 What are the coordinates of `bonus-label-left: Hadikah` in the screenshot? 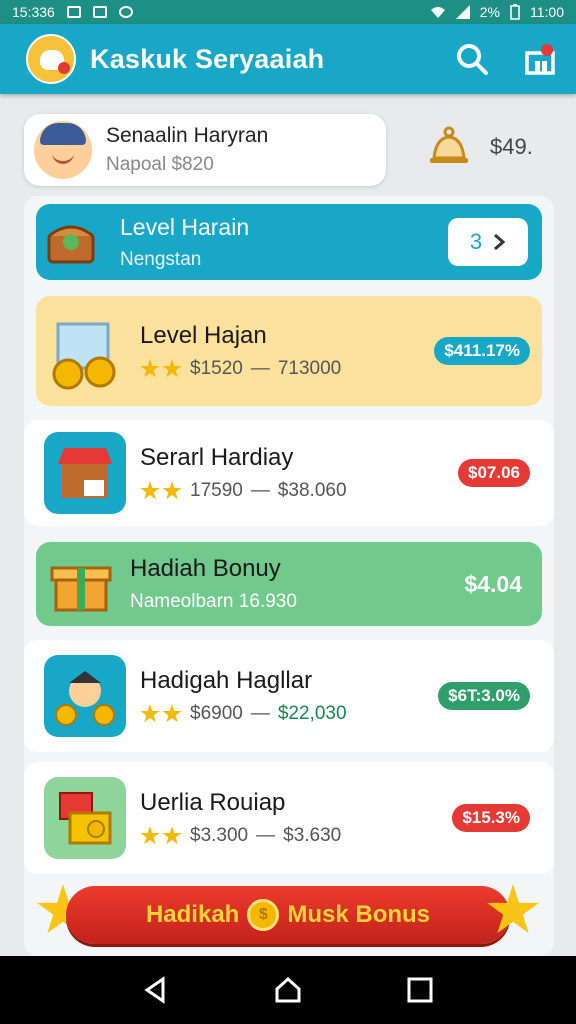 It's located at (192, 914).